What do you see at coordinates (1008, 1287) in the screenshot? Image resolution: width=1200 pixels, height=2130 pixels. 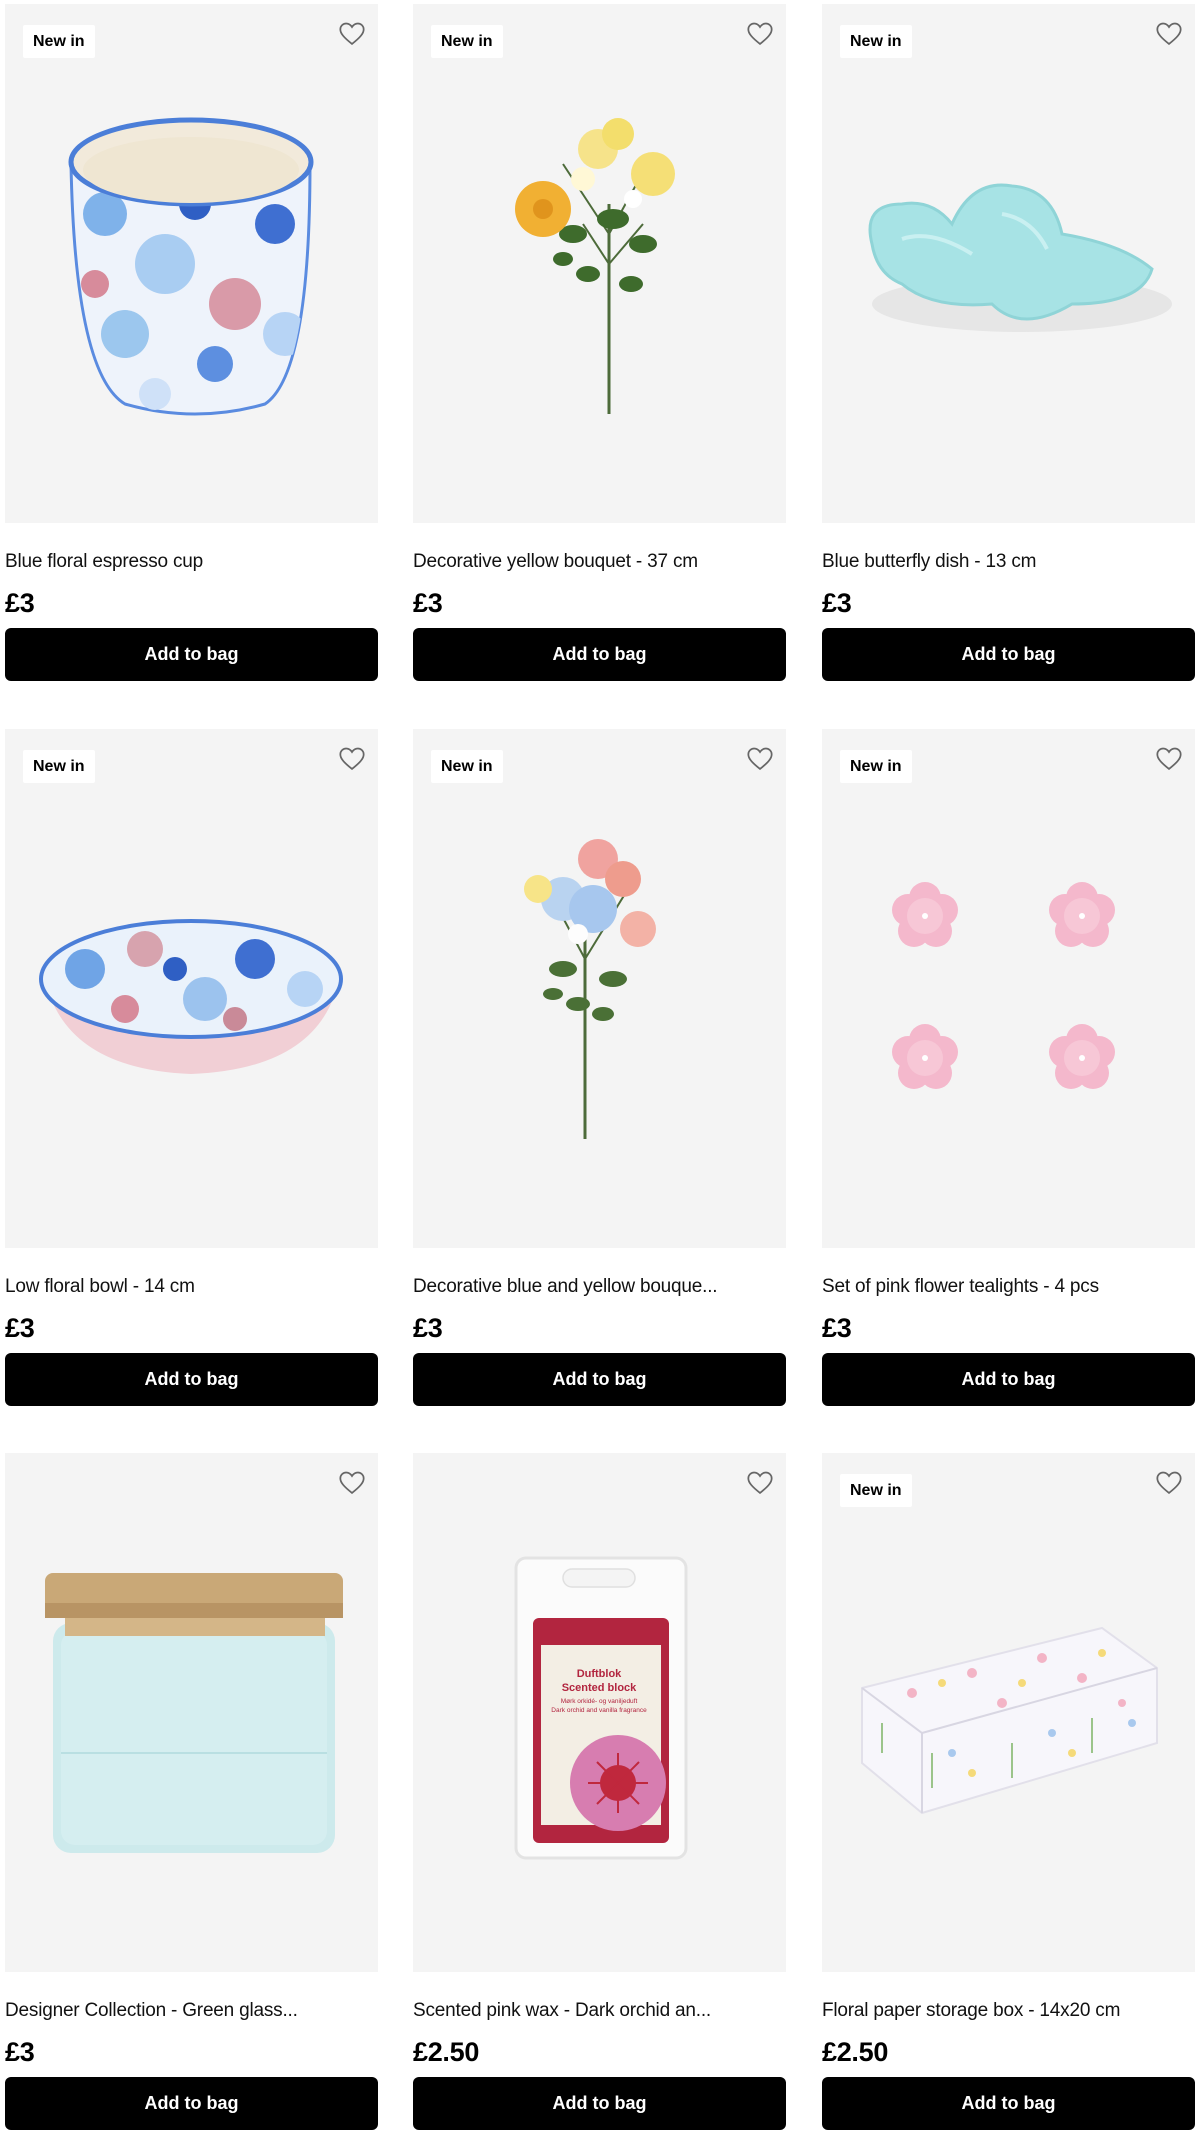 I see `product-title: Set of pink flower tealights - 4 pcs` at bounding box center [1008, 1287].